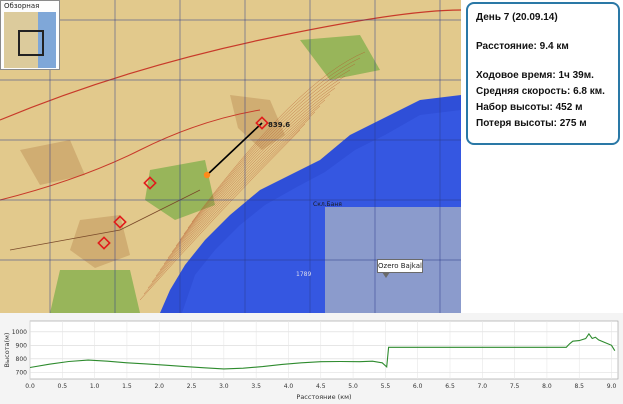  I want to click on y-tick-label: 900, so click(22, 345).